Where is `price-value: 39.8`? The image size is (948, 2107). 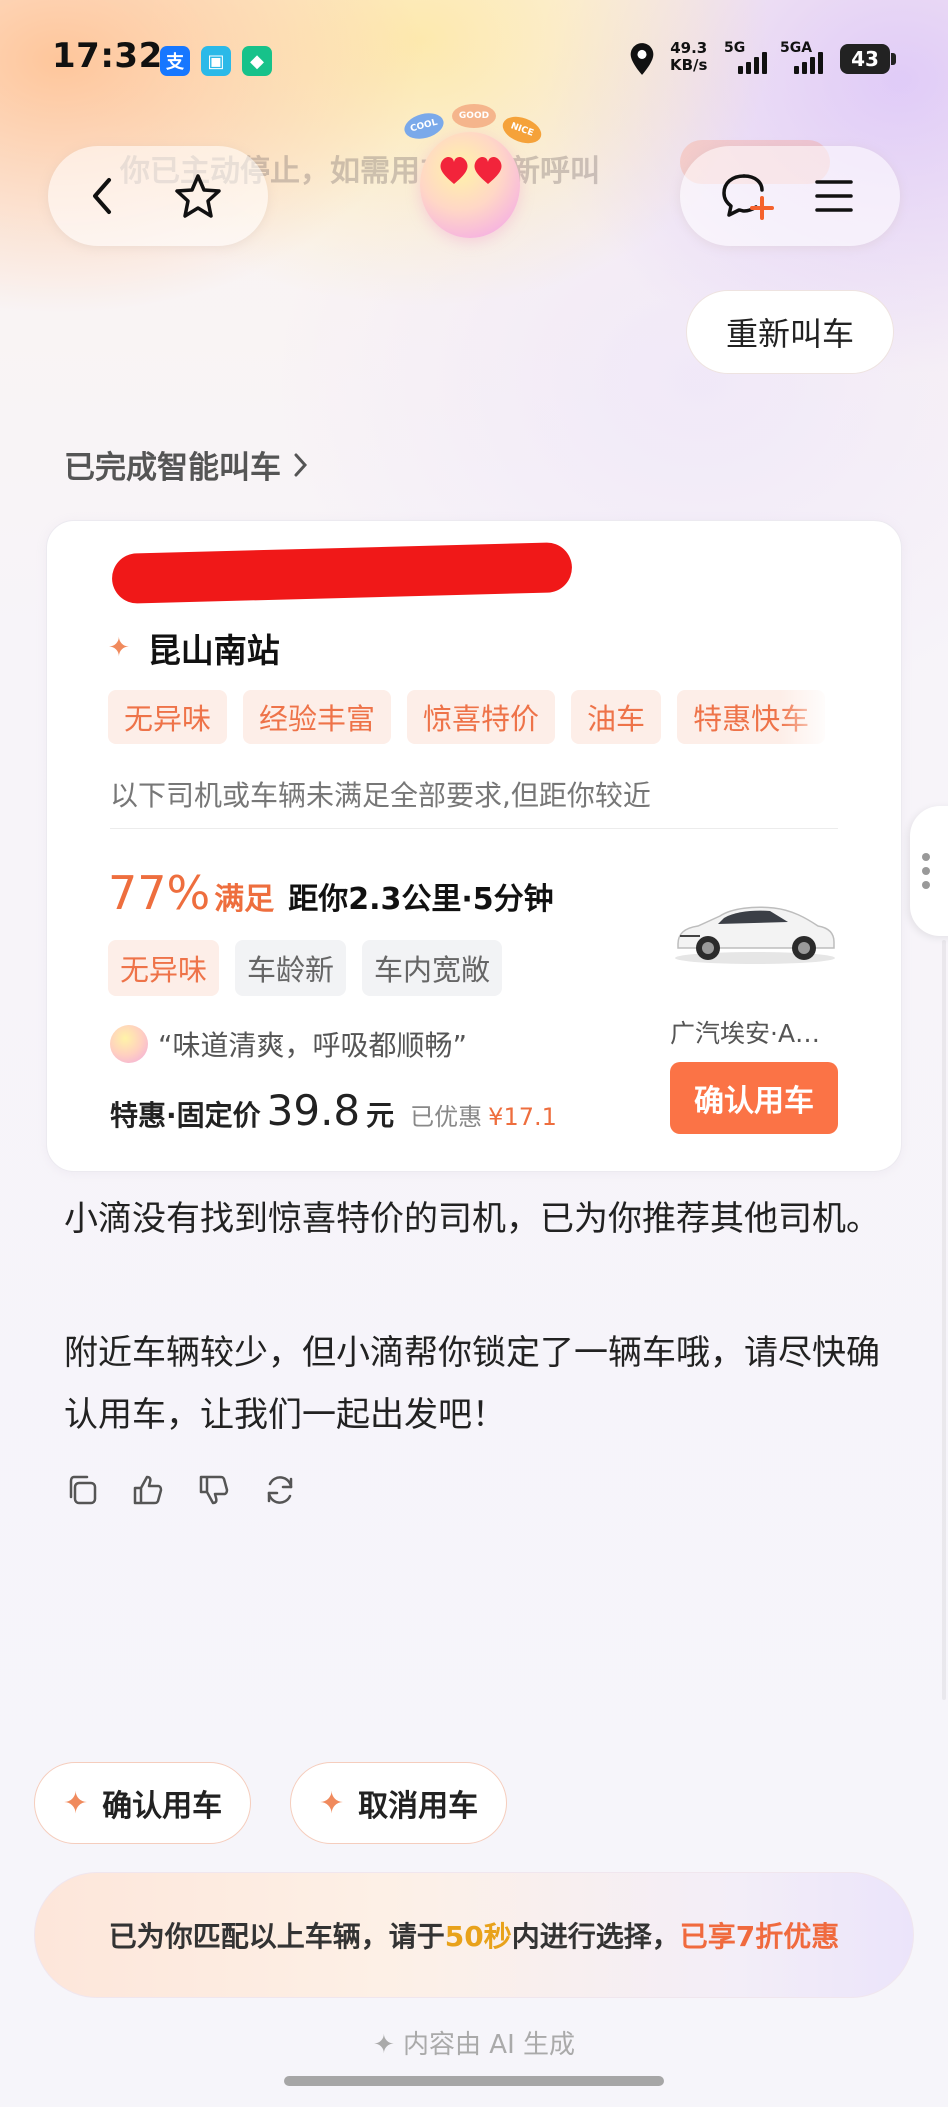
price-value: 39.8 is located at coordinates (313, 1110).